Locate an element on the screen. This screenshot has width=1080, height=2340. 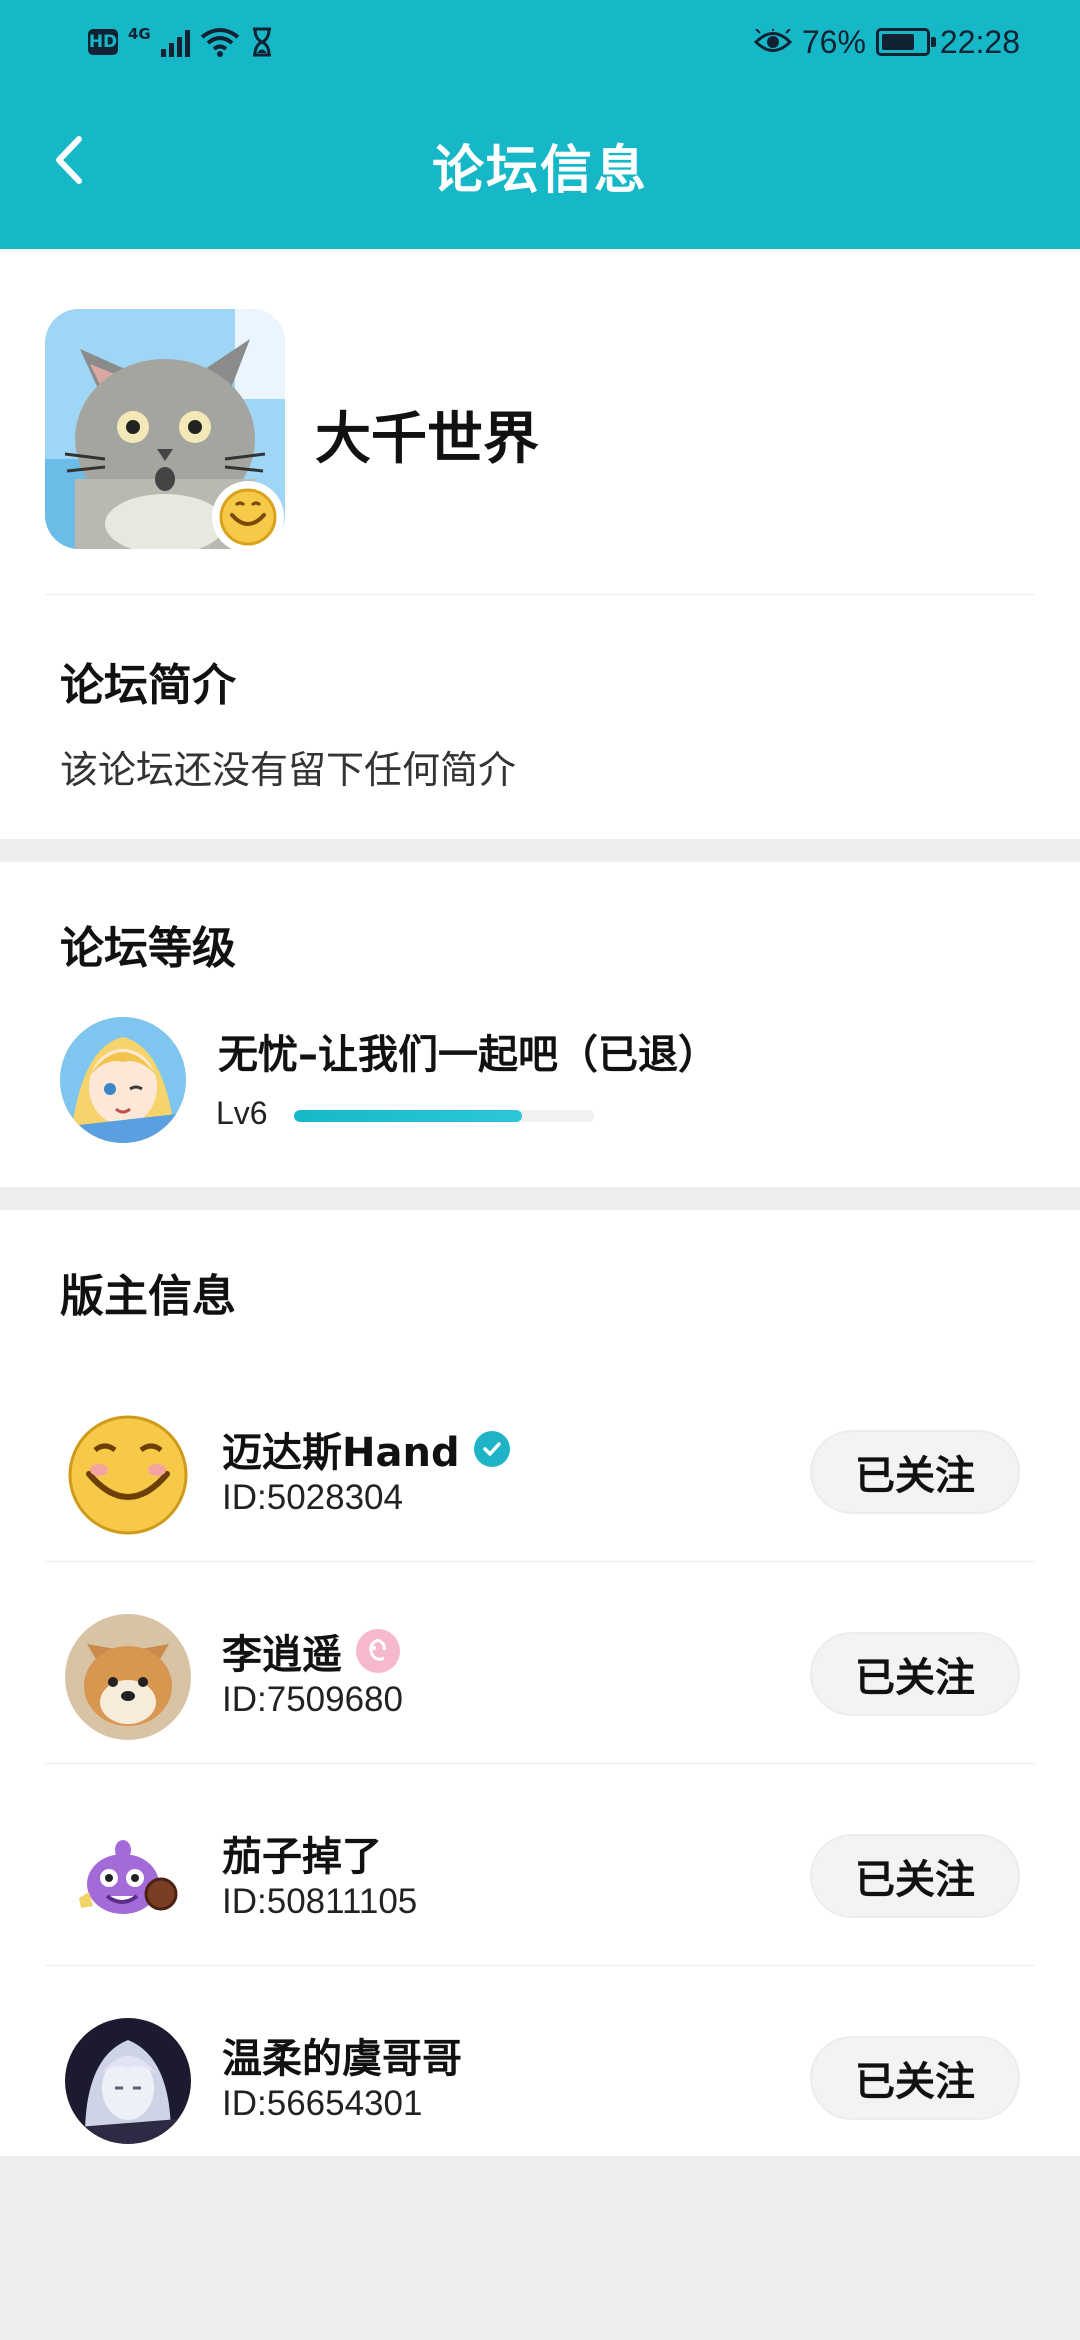
header: 论坛信息 is located at coordinates (540, 164).